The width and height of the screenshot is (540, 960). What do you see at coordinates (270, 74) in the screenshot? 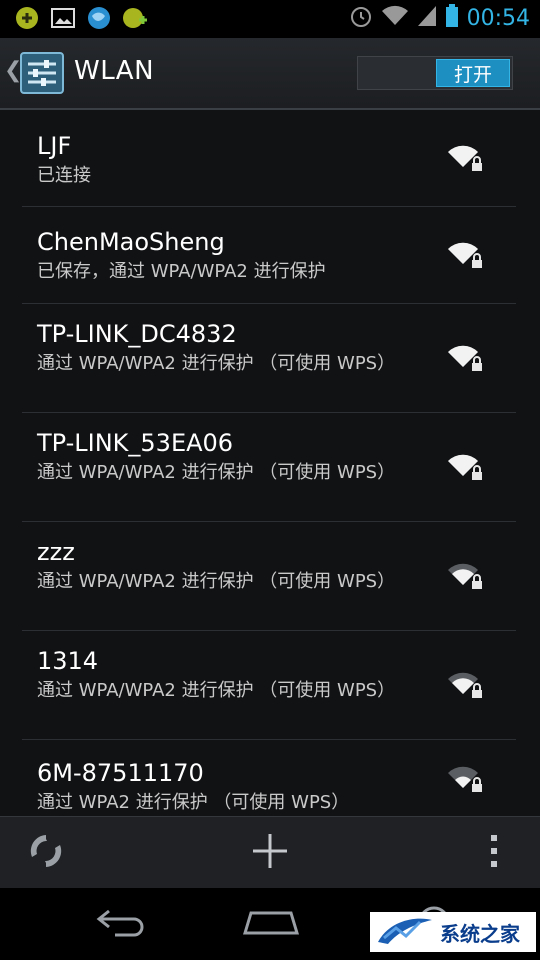
I see `action-bar: ❮ WLAN 打开` at bounding box center [270, 74].